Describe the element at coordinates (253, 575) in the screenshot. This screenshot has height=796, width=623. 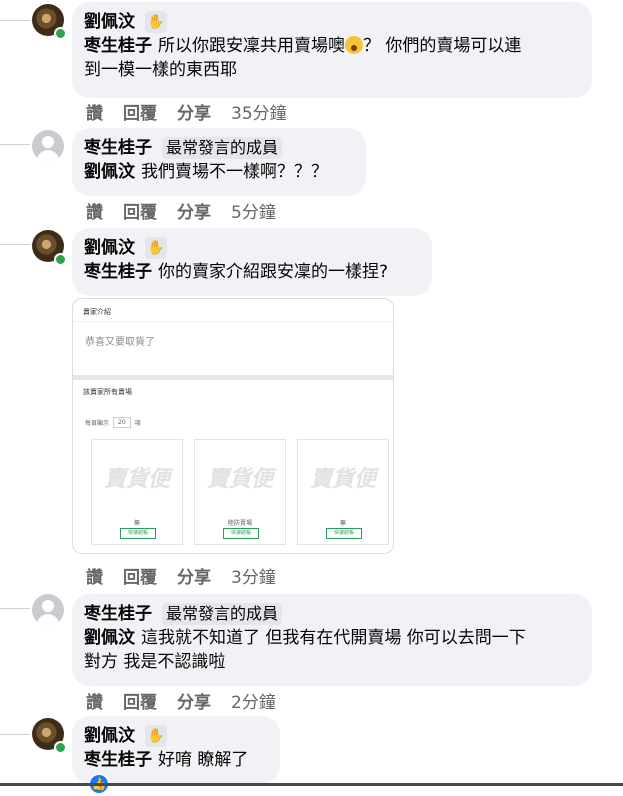
I see `timestamp: 3分鐘` at that location.